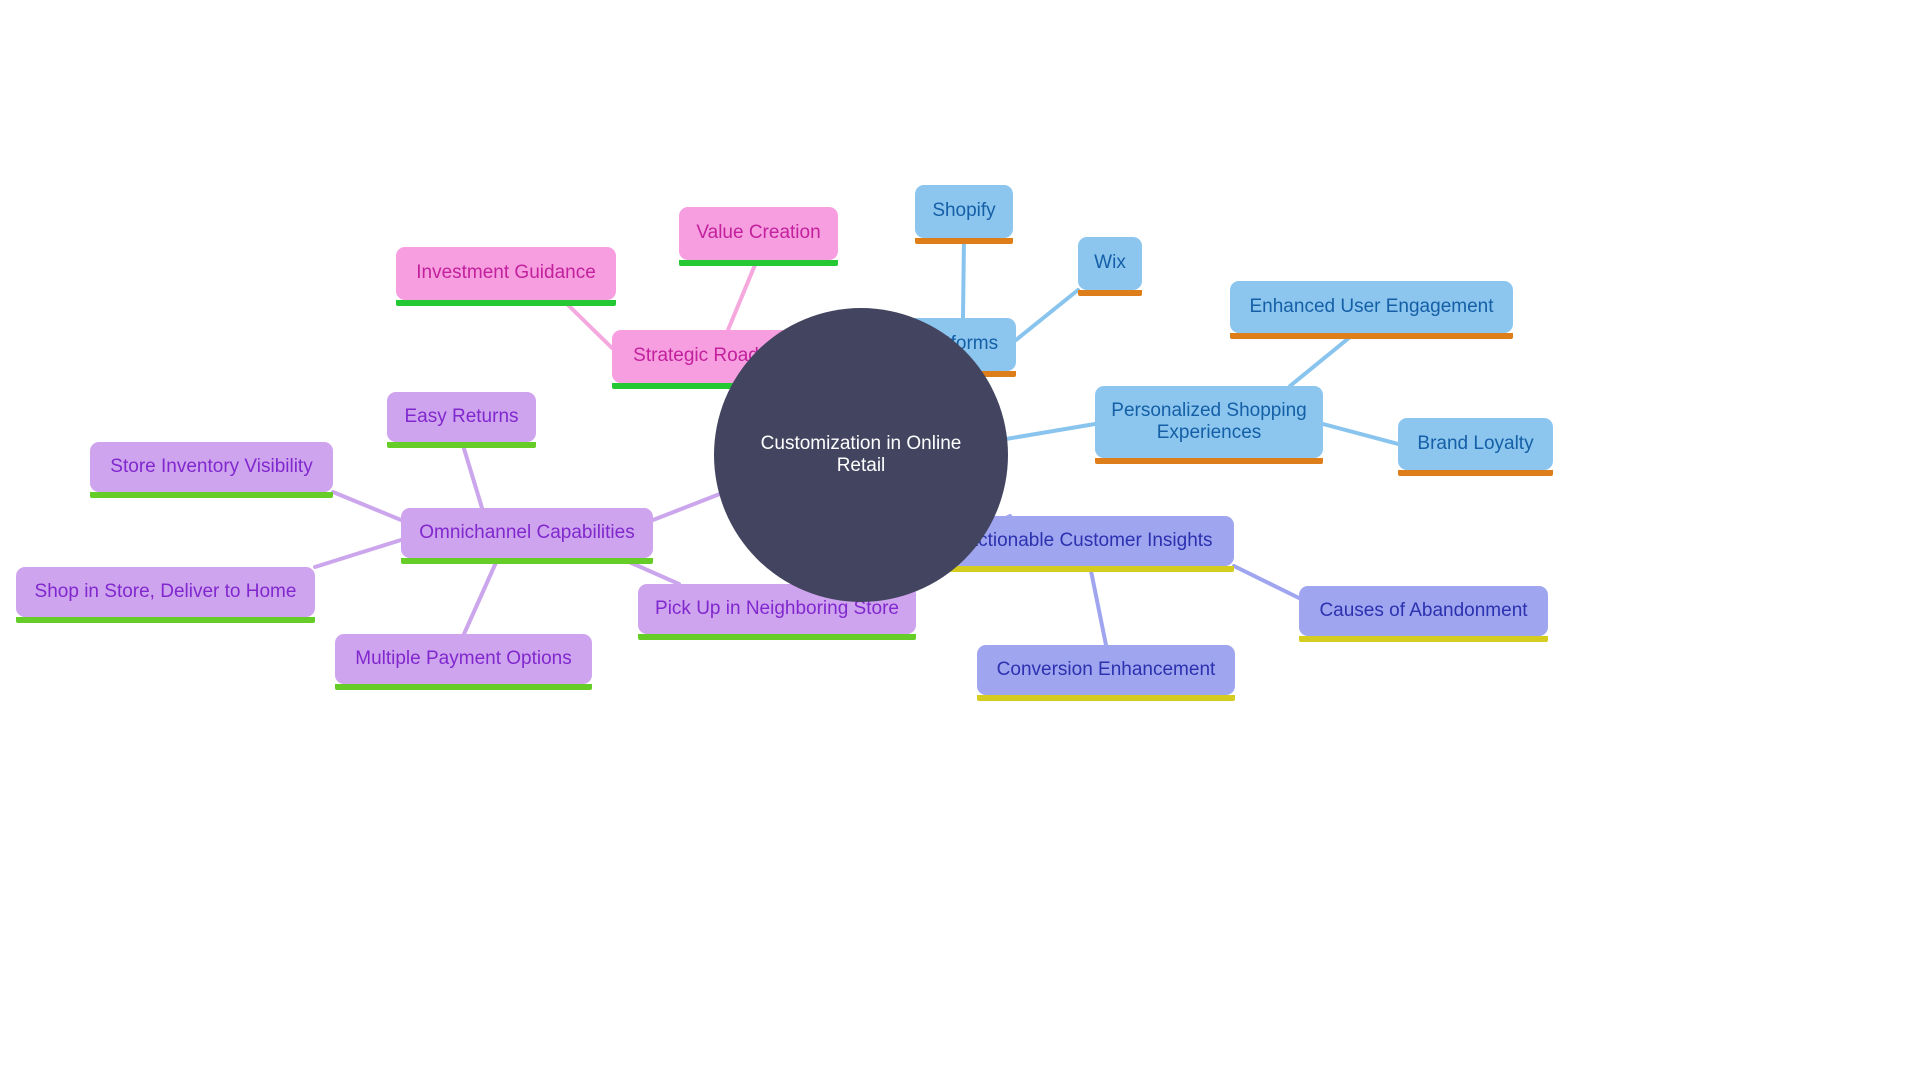  I want to click on edge-personalized-shopping-experiences-to-enhanced-user-engagement, so click(1322, 359).